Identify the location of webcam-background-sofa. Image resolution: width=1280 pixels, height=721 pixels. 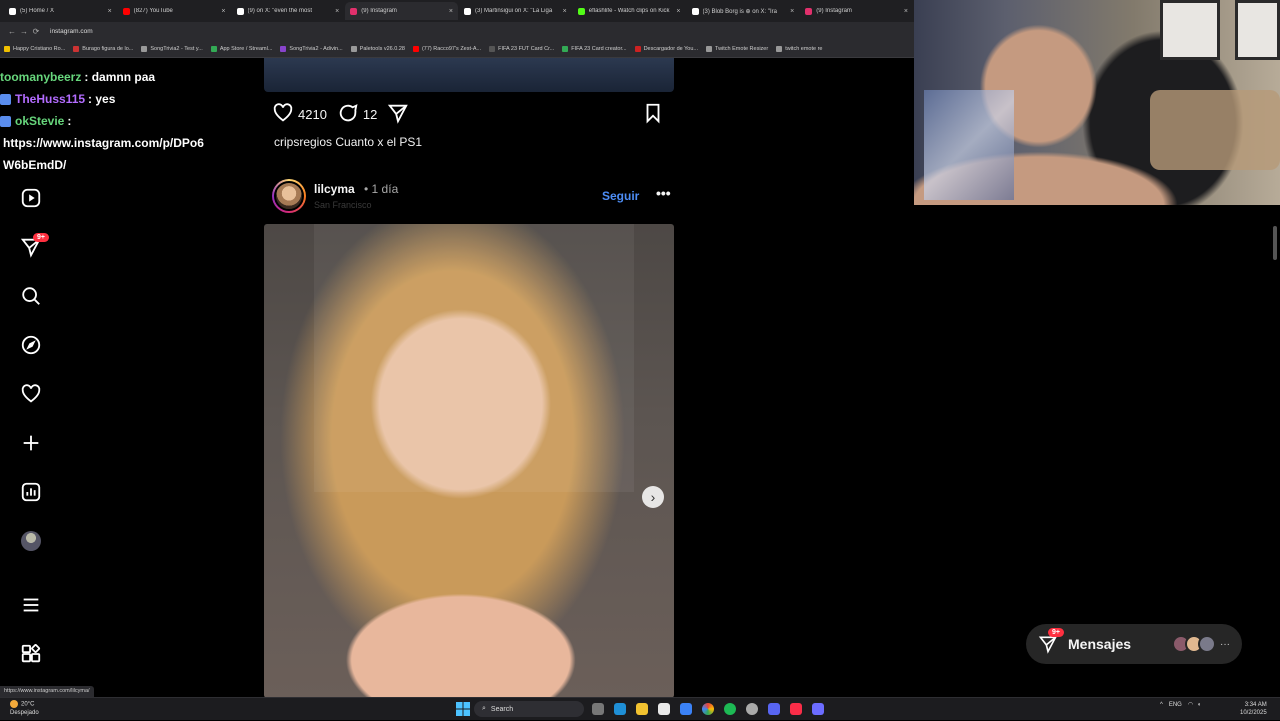
(1215, 130).